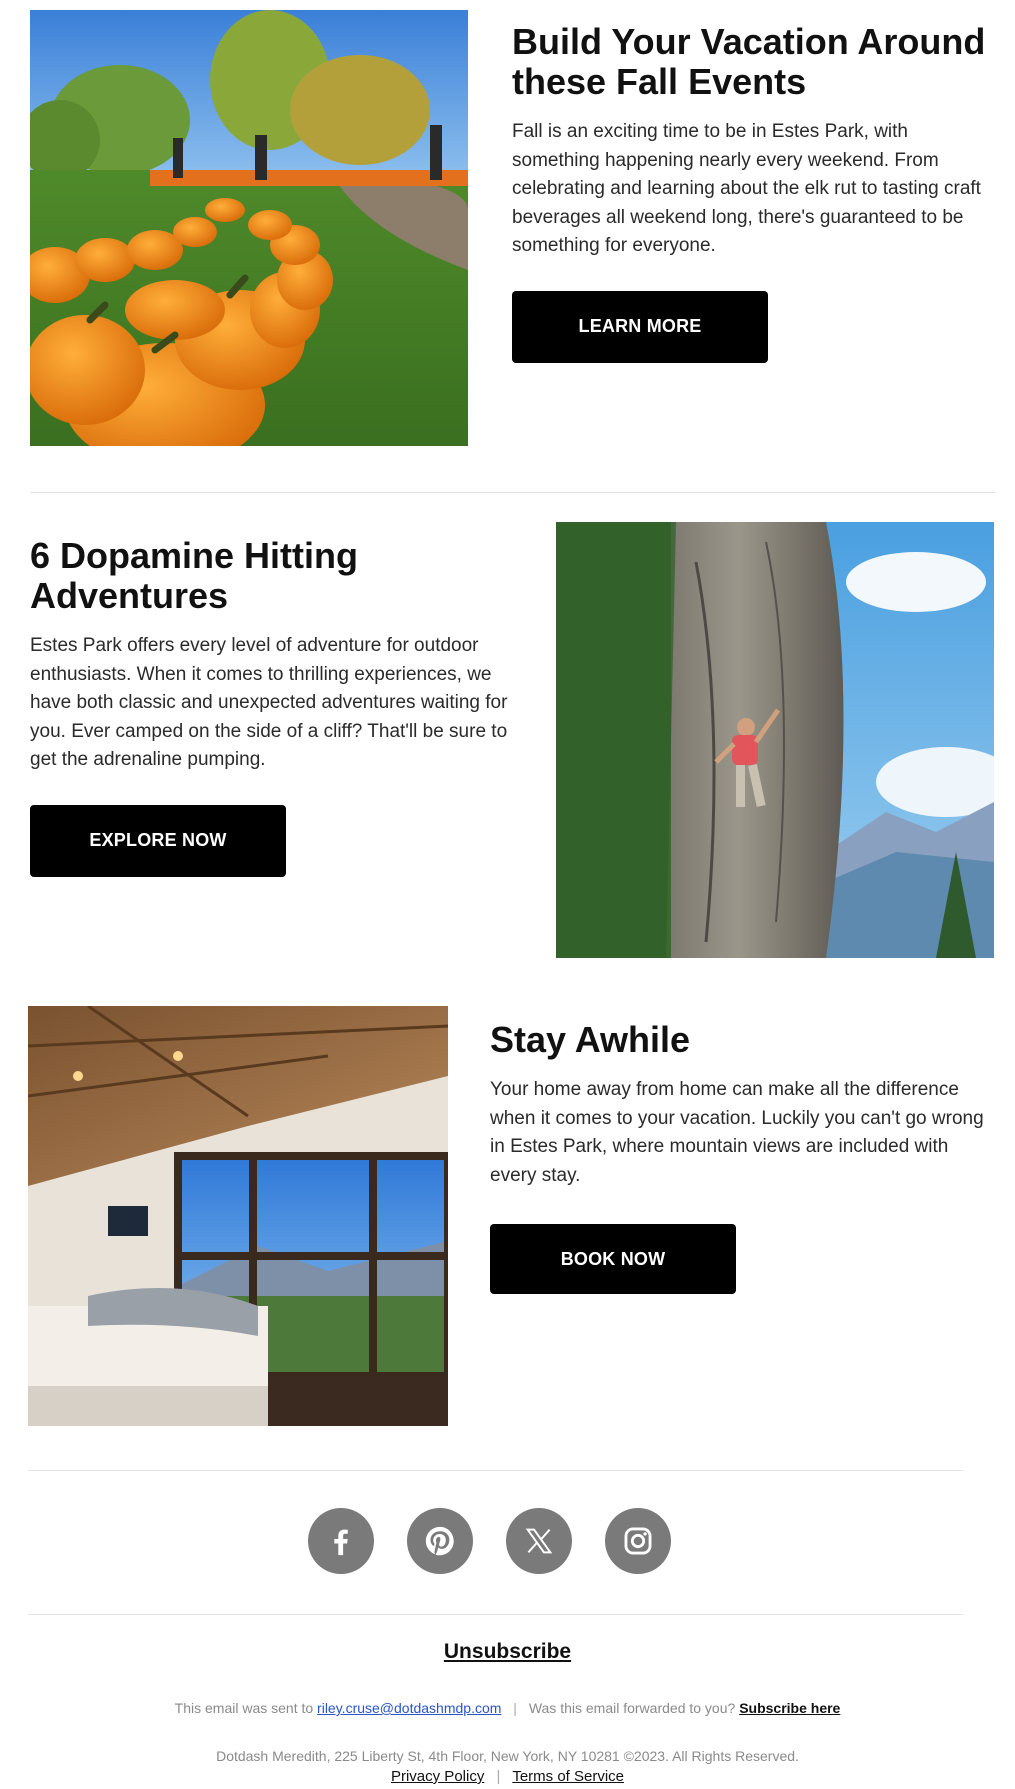 This screenshot has width=1015, height=1789. What do you see at coordinates (158, 840) in the screenshot?
I see `explore-now-button: EXPLORE NOW` at bounding box center [158, 840].